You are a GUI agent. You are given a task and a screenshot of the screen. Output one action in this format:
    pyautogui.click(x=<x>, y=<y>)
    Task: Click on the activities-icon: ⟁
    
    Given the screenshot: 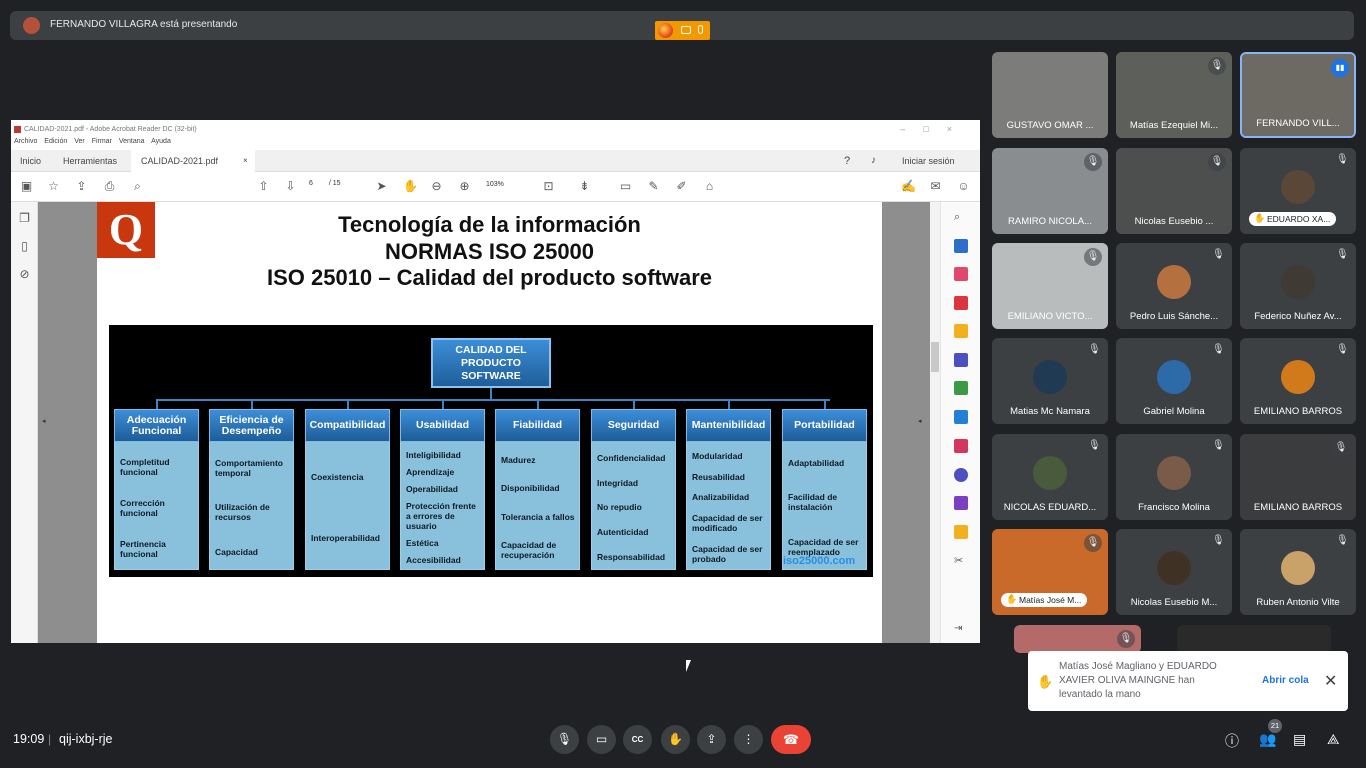 What is the action you would take?
    pyautogui.click(x=1333, y=739)
    